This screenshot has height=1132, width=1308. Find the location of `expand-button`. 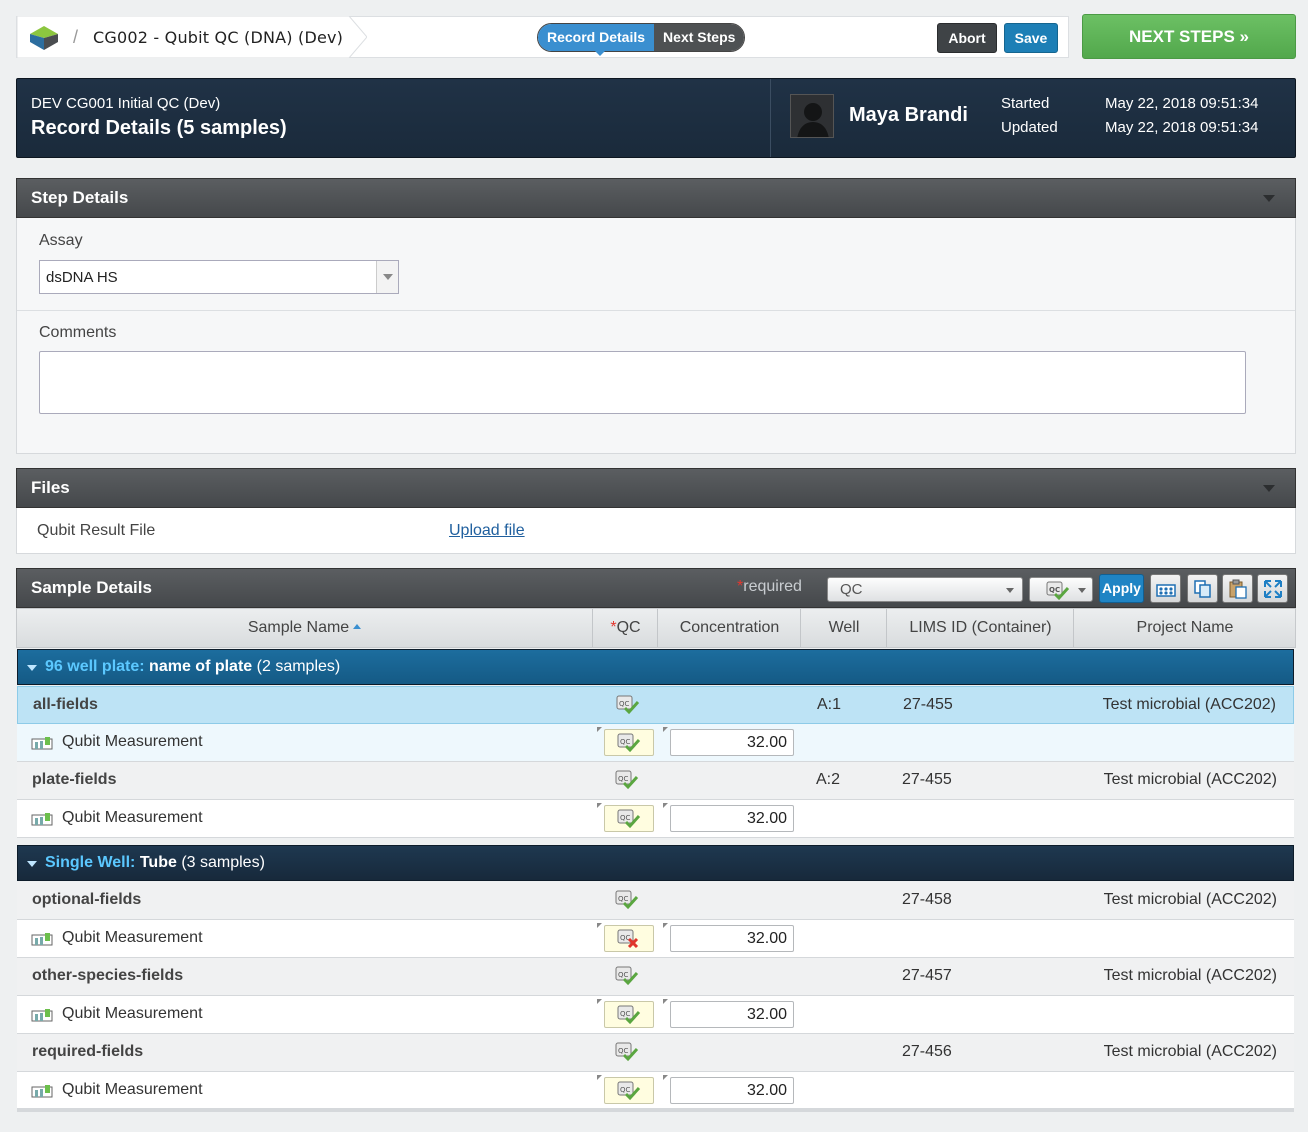

expand-button is located at coordinates (1272, 588).